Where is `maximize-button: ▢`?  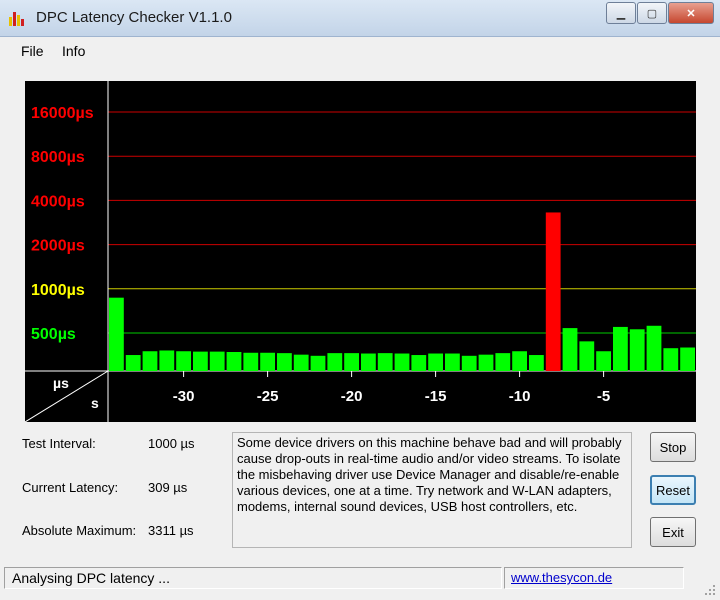
maximize-button: ▢ is located at coordinates (652, 13).